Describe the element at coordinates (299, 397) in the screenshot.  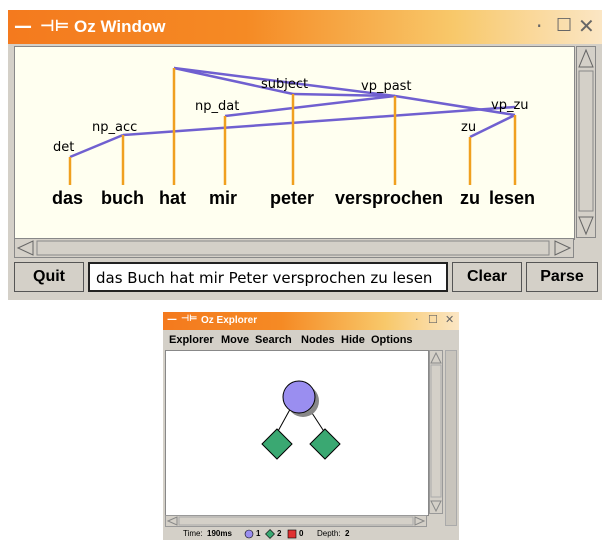
I see `choice-node` at that location.